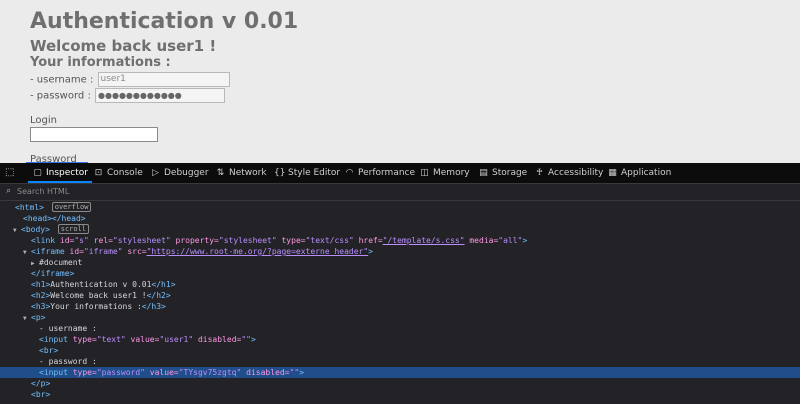 The image size is (800, 404). I want to click on tab-console: ⊡ Console, so click(118, 173).